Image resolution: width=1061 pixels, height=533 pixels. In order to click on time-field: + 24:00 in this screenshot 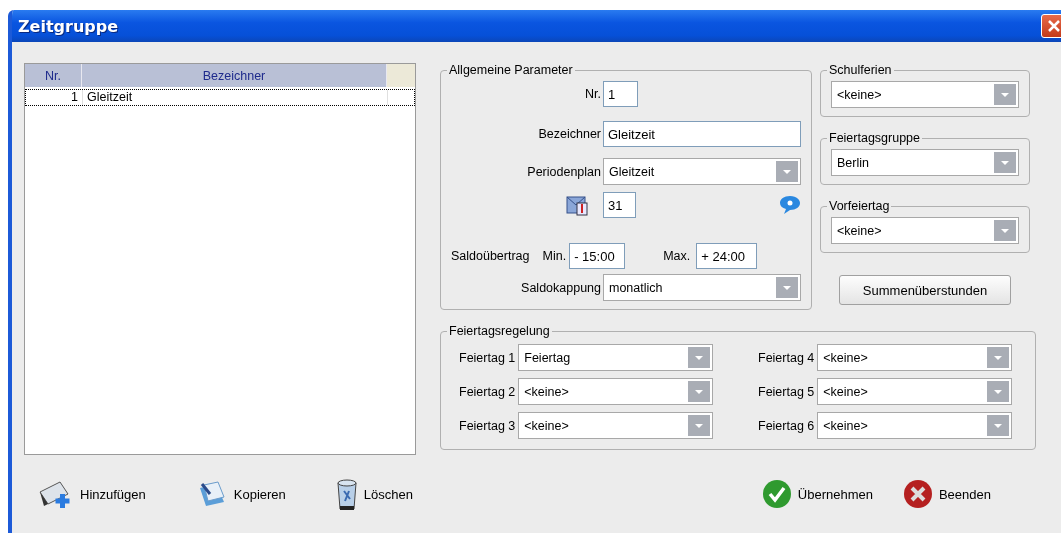, I will do `click(727, 256)`.